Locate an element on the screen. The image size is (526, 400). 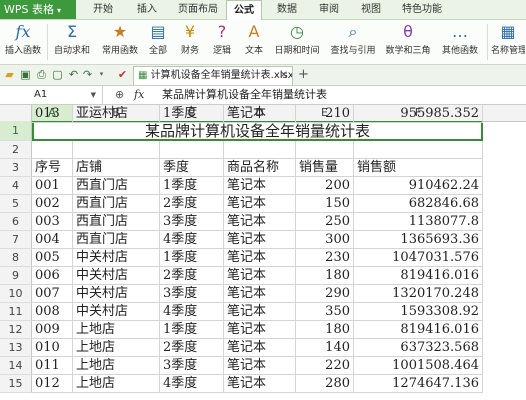
name-box: A1 ▼ is located at coordinates (51, 95).